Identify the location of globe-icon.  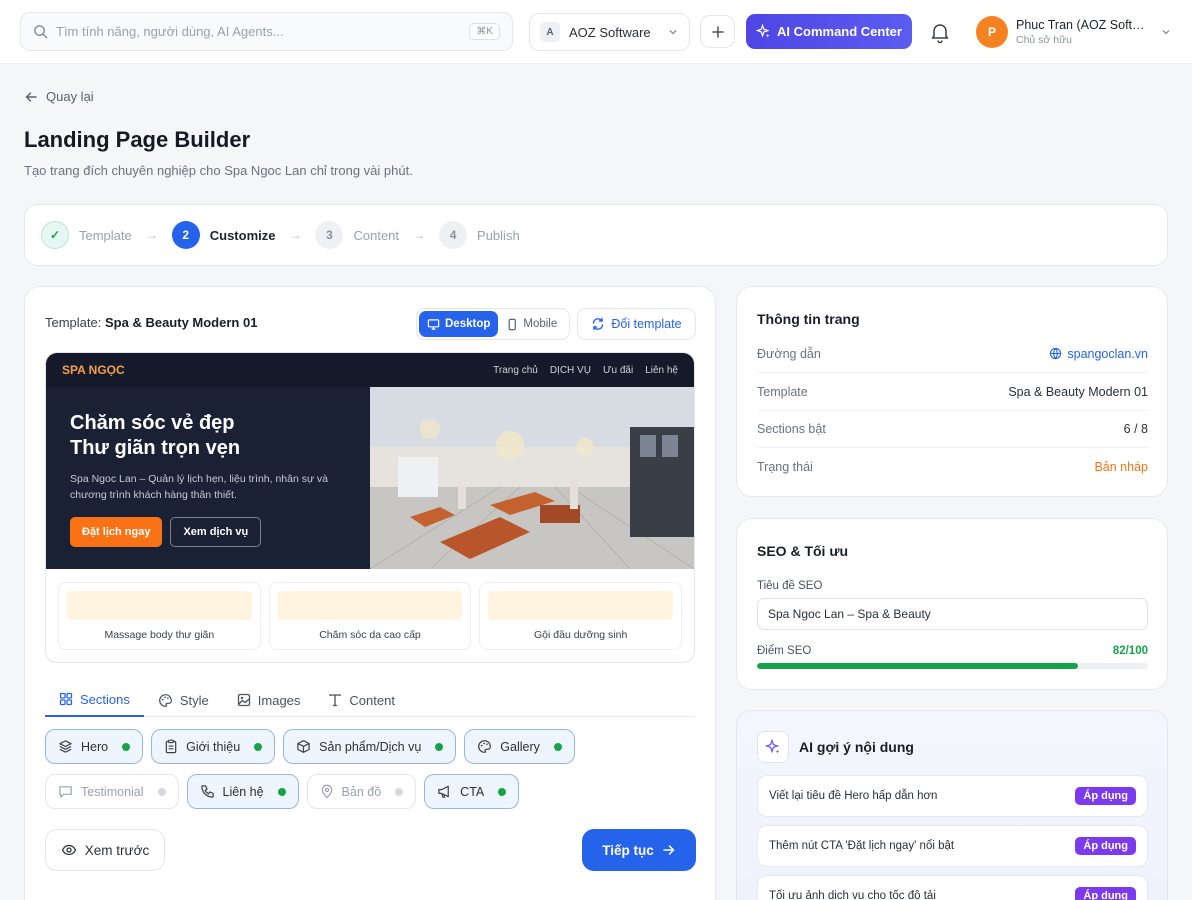
(1056, 353).